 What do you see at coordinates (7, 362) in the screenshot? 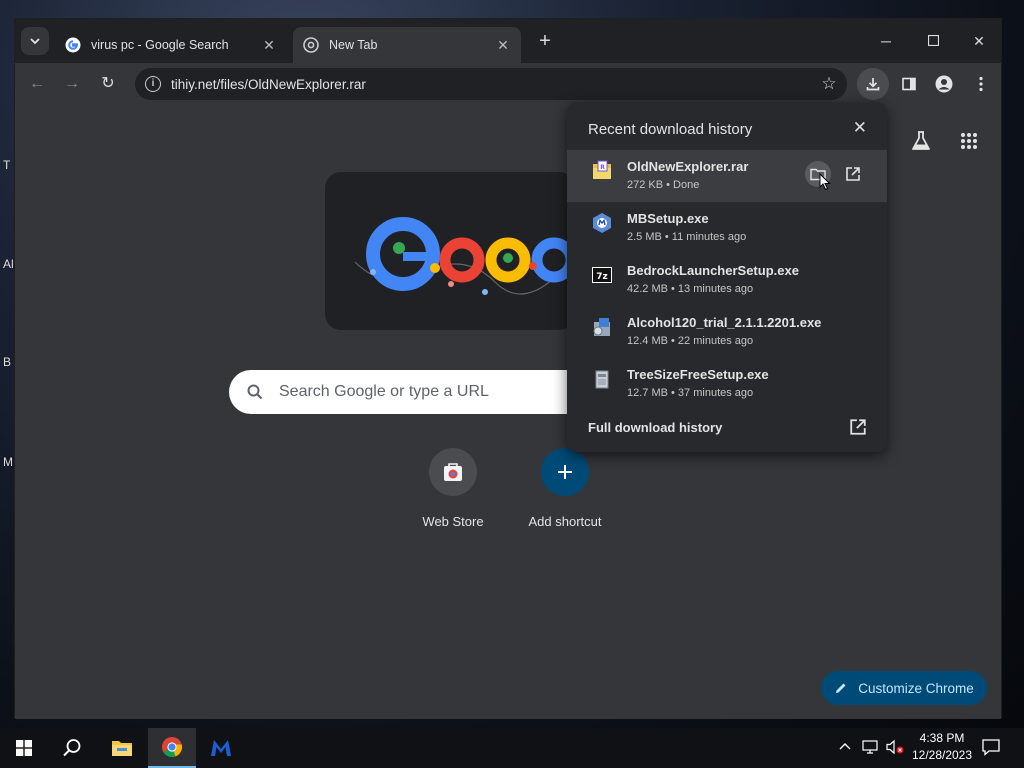
I see `desktop-icon-label: B` at bounding box center [7, 362].